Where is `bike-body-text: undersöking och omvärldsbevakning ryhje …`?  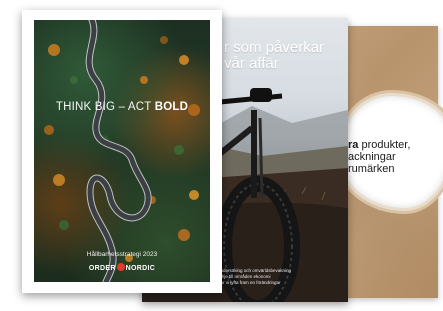 bike-body-text: undersöking och omvärldsbevakning ryhje … is located at coordinates (278, 277).